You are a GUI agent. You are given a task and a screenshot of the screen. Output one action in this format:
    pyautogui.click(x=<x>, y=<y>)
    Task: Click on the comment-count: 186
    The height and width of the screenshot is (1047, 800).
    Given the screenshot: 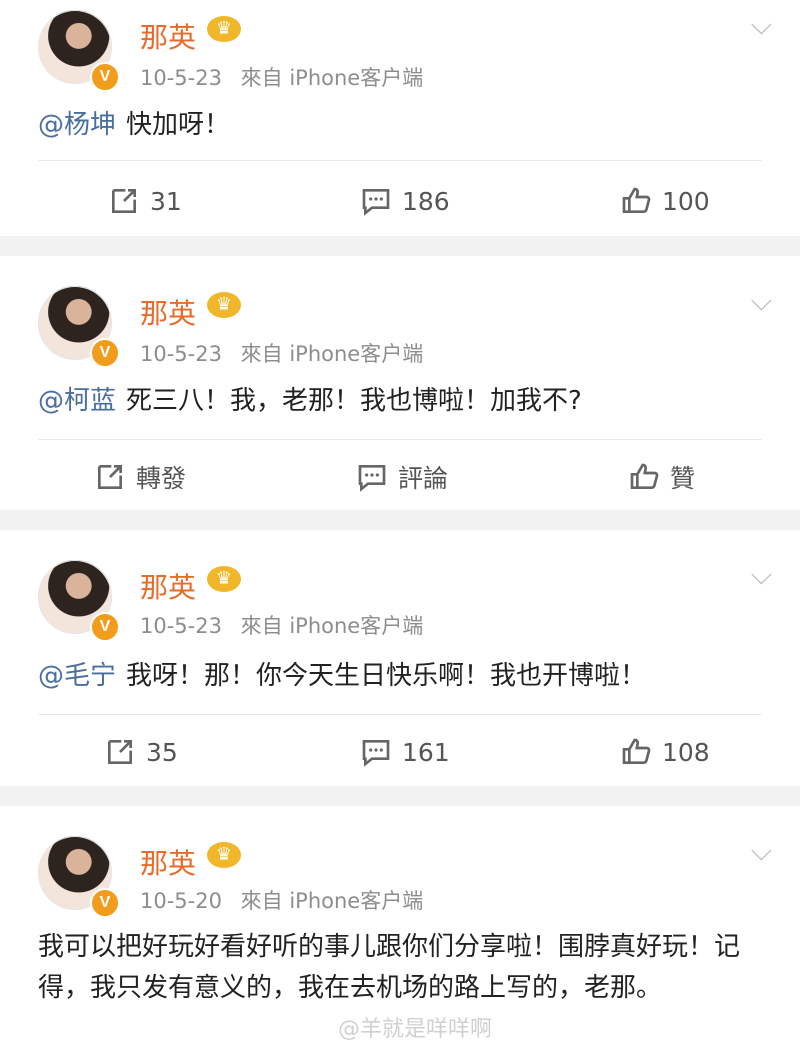 What is the action you would take?
    pyautogui.click(x=426, y=201)
    